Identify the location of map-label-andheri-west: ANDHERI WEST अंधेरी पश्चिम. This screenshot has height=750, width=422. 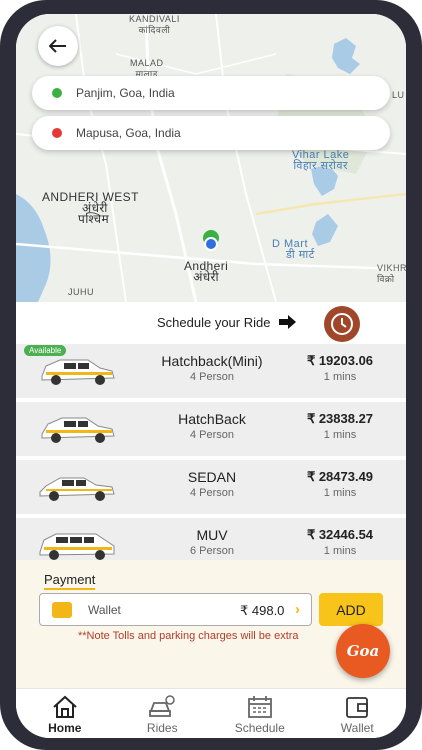
(90, 208).